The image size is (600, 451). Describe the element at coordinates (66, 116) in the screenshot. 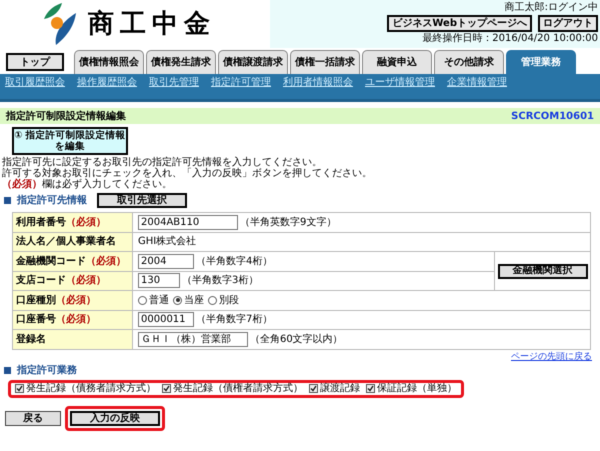

I see `page-title: 指定許可制限設定情報編集` at that location.